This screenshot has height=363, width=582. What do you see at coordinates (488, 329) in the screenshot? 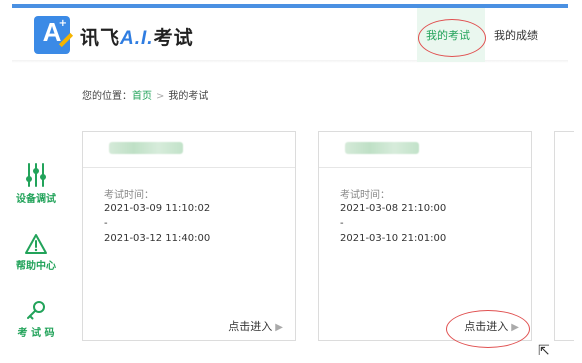
I see `annotation-circle-enter` at bounding box center [488, 329].